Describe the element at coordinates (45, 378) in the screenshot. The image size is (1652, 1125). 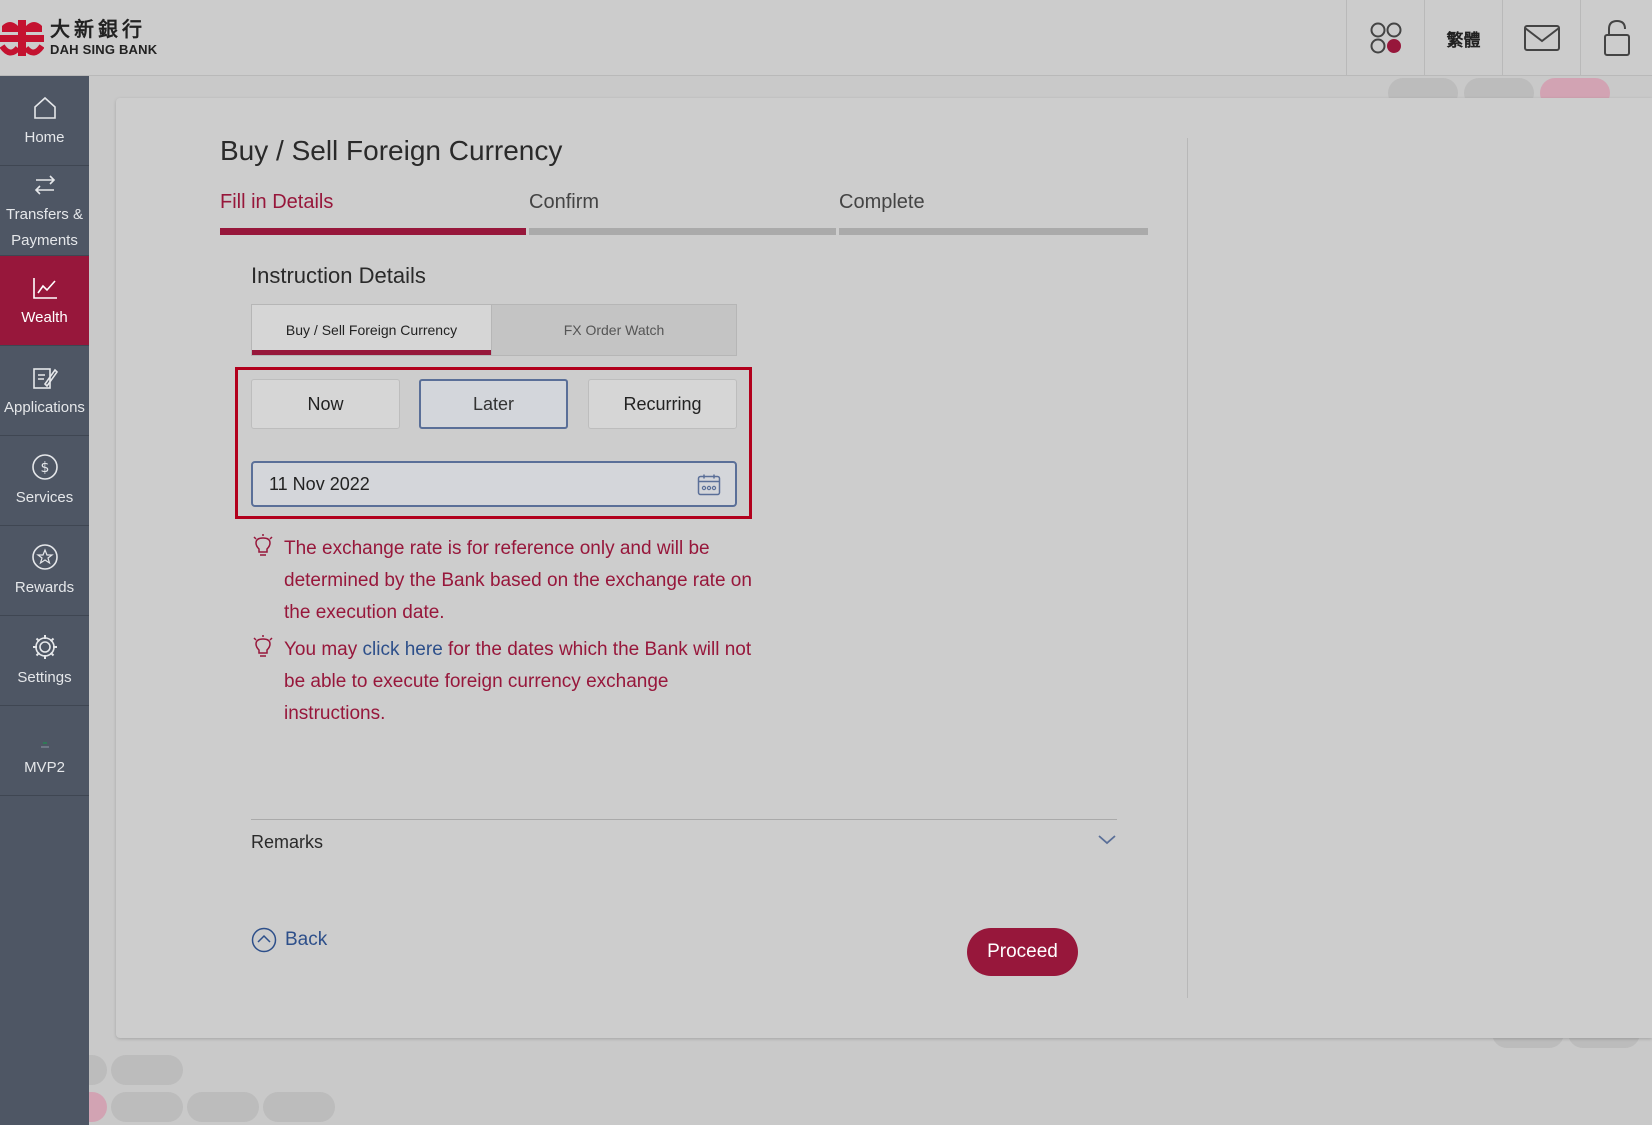
I see `edit-icon` at that location.